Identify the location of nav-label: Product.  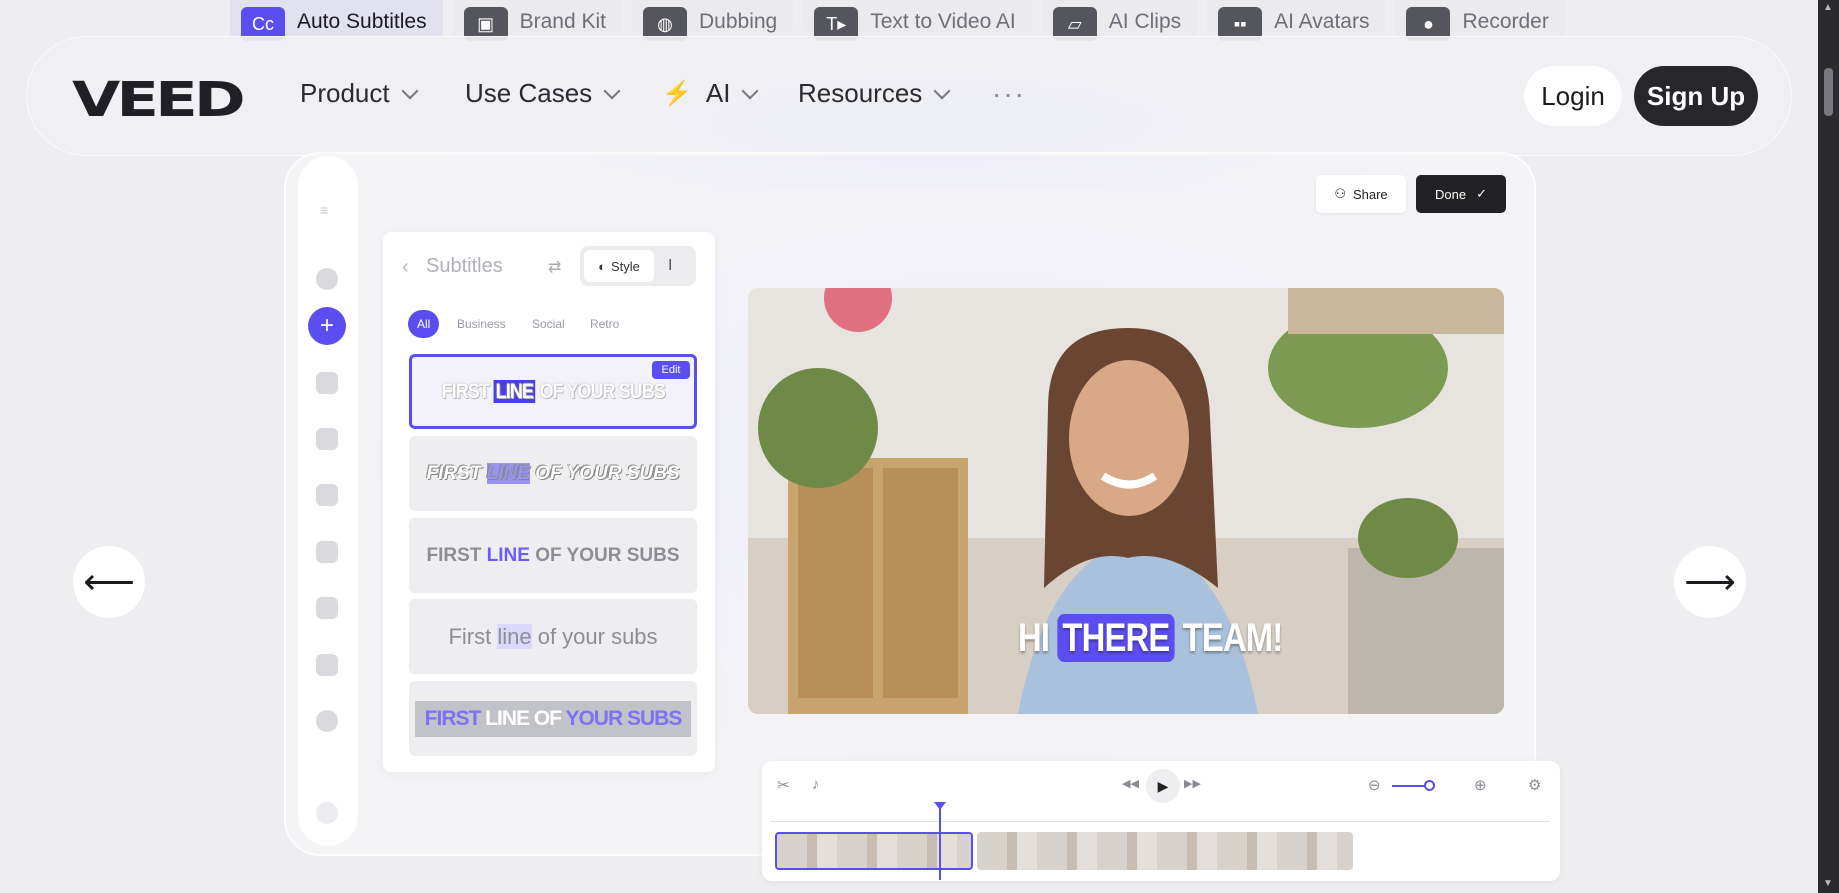
(345, 93).